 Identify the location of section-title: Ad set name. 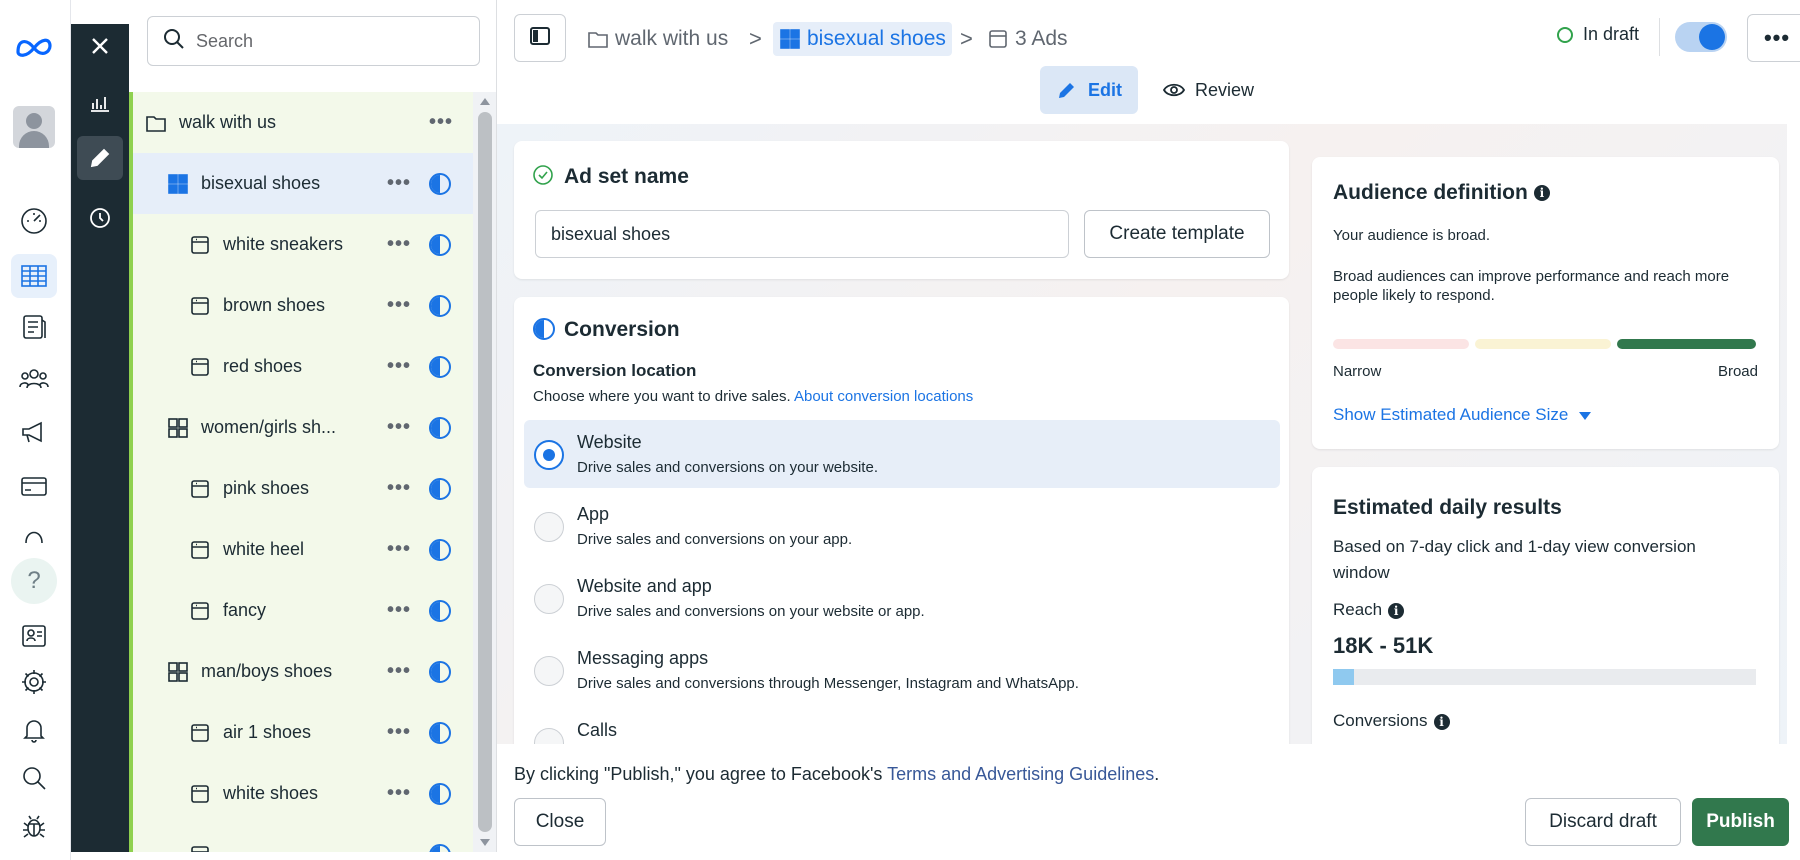
(626, 176).